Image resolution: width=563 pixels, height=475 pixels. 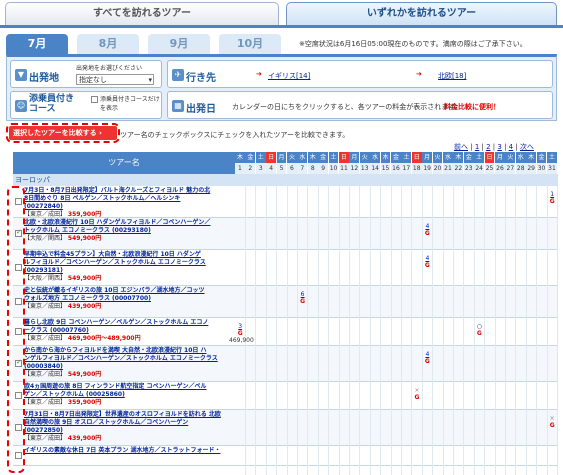 What do you see at coordinates (531, 168) in the screenshot?
I see `day-number: 29` at bounding box center [531, 168].